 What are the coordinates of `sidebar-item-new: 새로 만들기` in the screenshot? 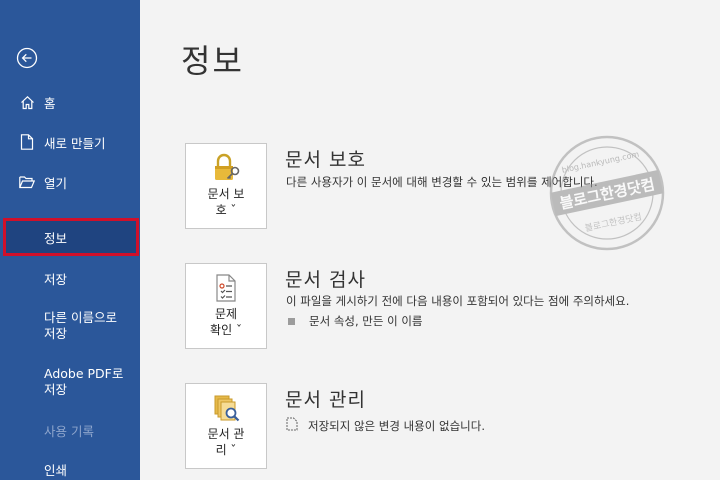 It's located at (70, 142).